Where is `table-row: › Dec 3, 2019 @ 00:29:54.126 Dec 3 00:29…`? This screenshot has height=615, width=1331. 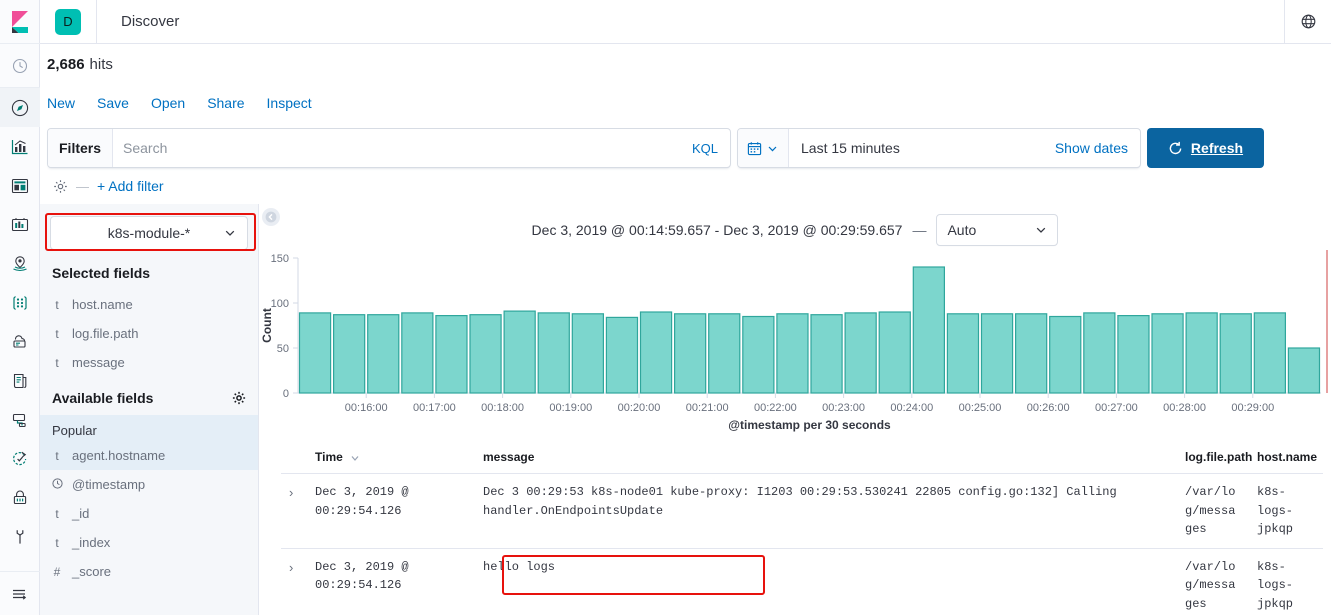
table-row: › Dec 3, 2019 @ 00:29:54.126 Dec 3 00:29… is located at coordinates (802, 511).